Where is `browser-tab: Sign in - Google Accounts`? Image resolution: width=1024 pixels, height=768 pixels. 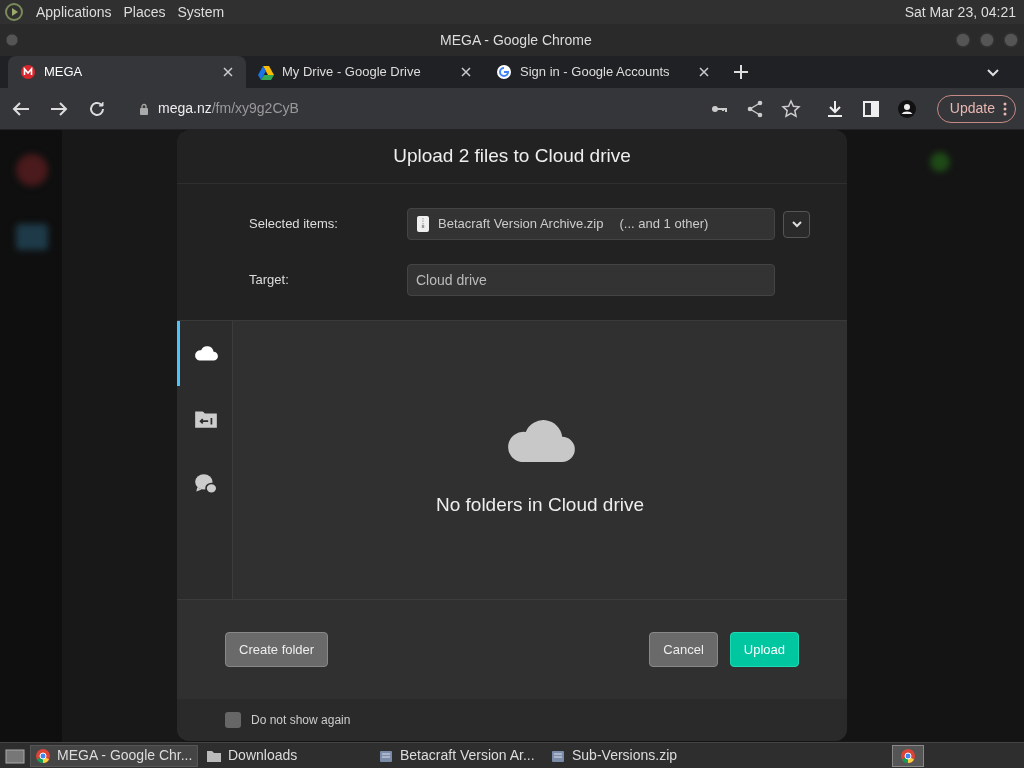
browser-tab: Sign in - Google Accounts is located at coordinates (603, 72).